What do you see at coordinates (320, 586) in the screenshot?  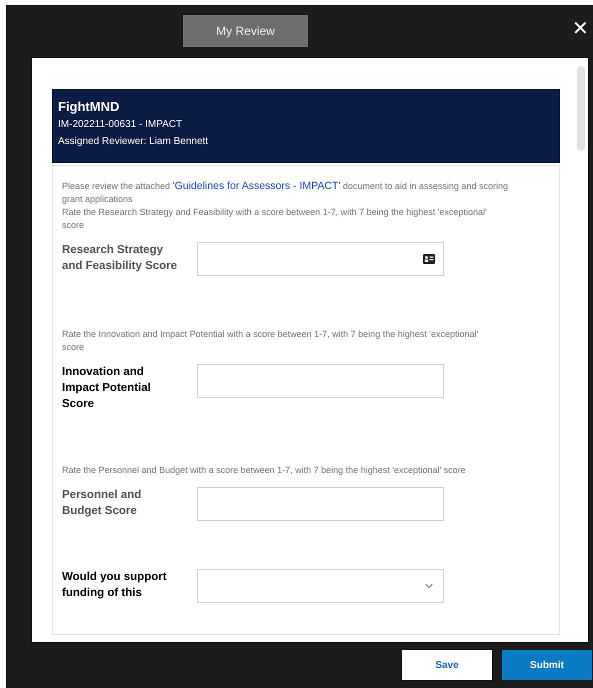 I see `select-field` at bounding box center [320, 586].